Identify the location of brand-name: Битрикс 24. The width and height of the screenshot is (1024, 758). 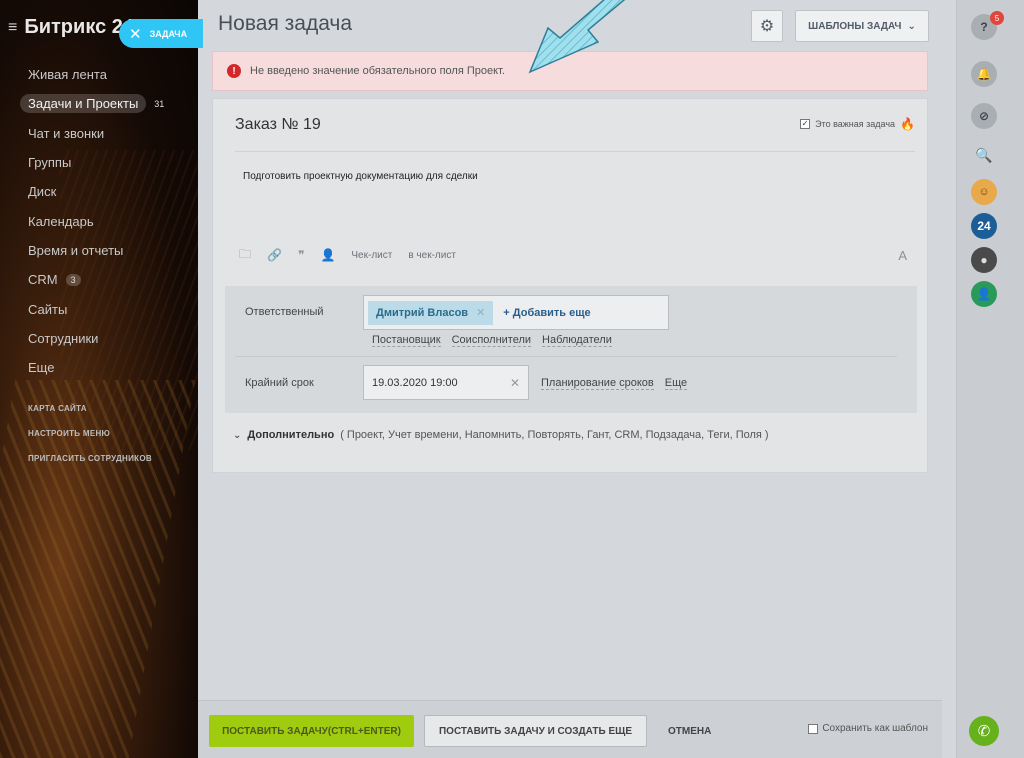
(79, 27).